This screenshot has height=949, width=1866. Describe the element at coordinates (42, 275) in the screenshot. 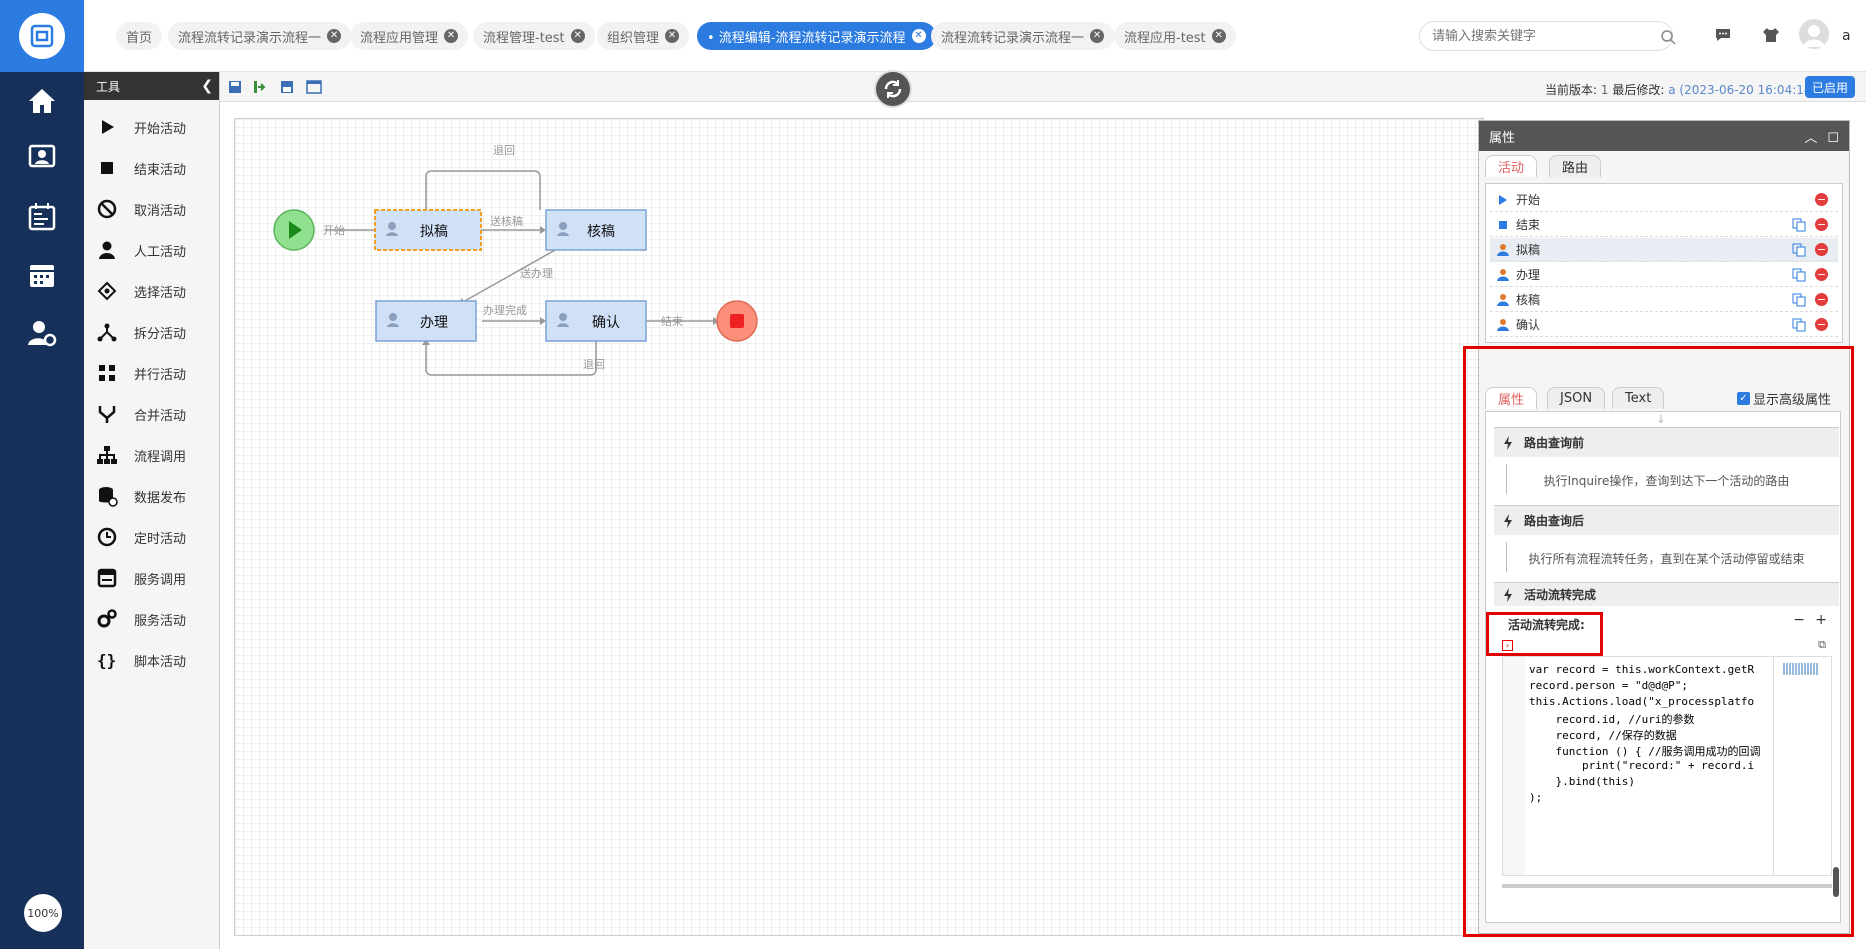

I see `calendar-icon` at that location.